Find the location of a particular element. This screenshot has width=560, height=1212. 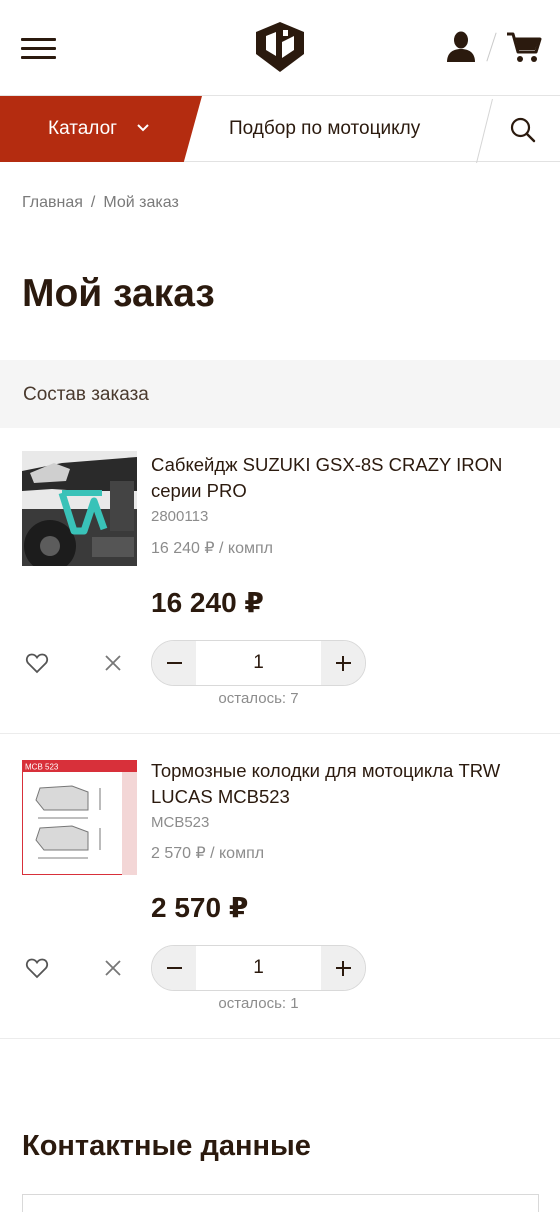

search-icon is located at coordinates (523, 130).